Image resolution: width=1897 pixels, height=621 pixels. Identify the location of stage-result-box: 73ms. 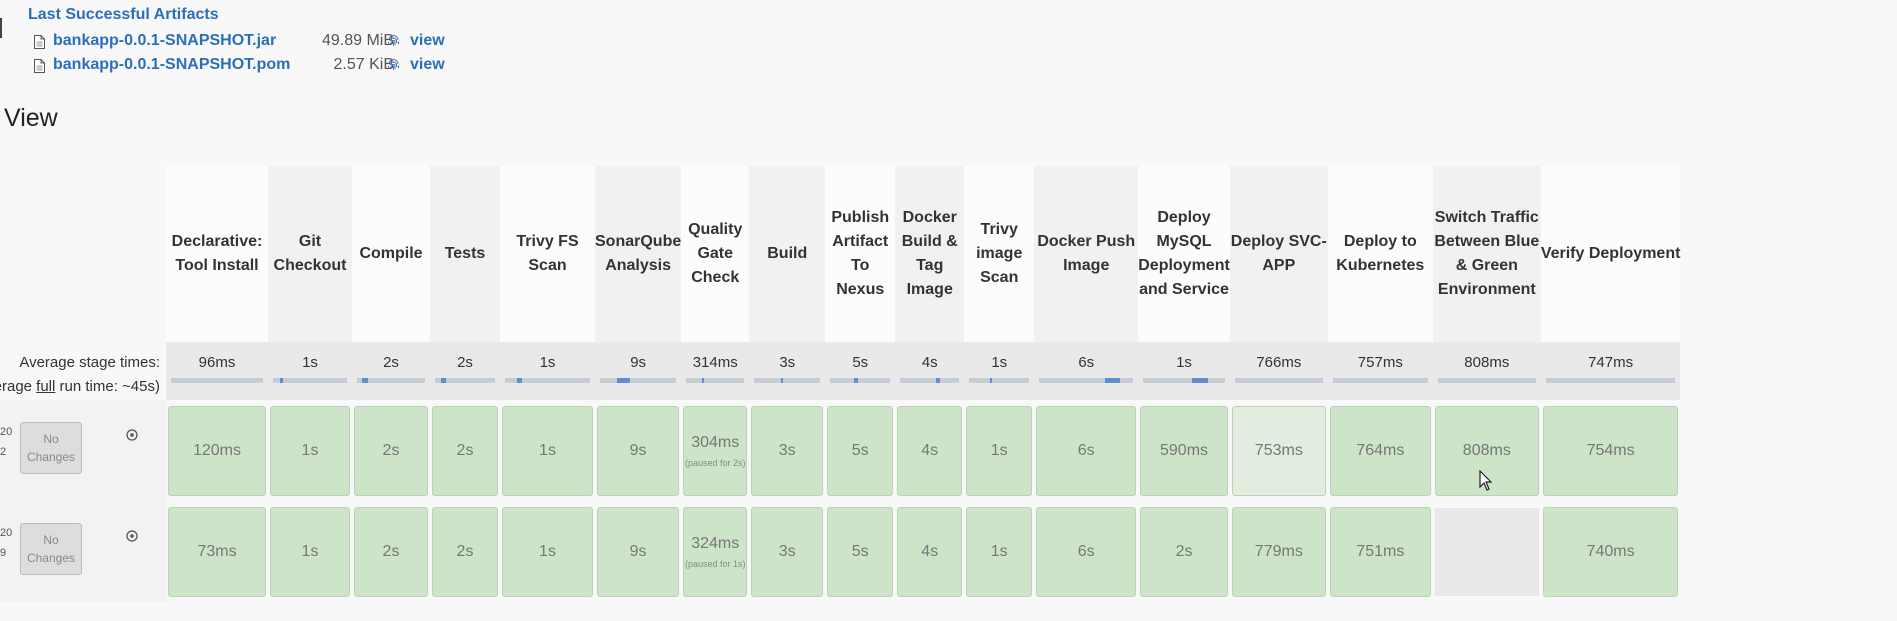
(217, 551).